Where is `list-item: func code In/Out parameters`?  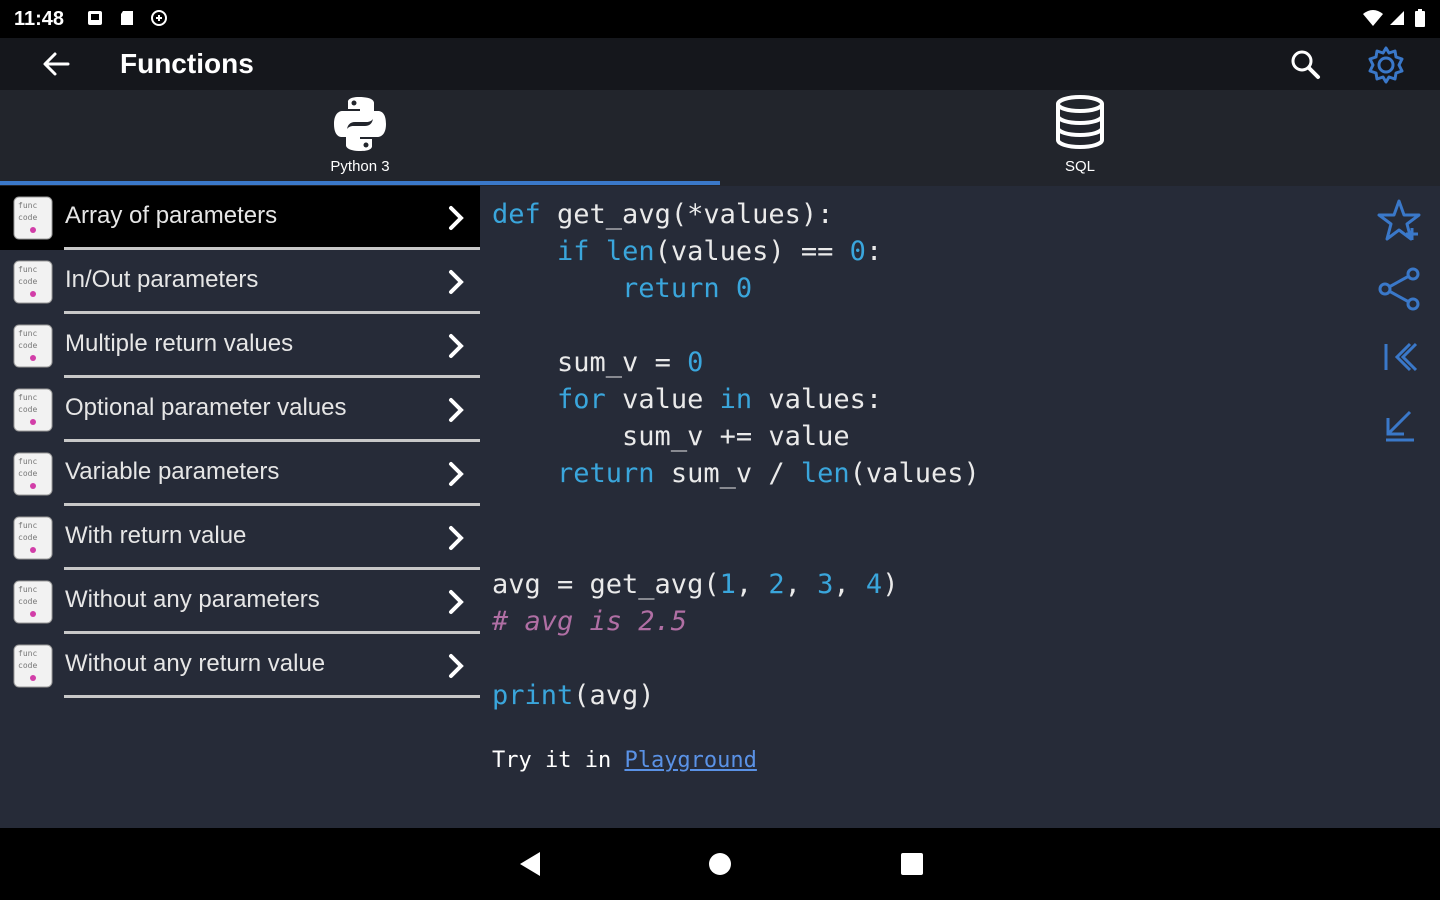
list-item: func code In/Out parameters is located at coordinates (240, 282).